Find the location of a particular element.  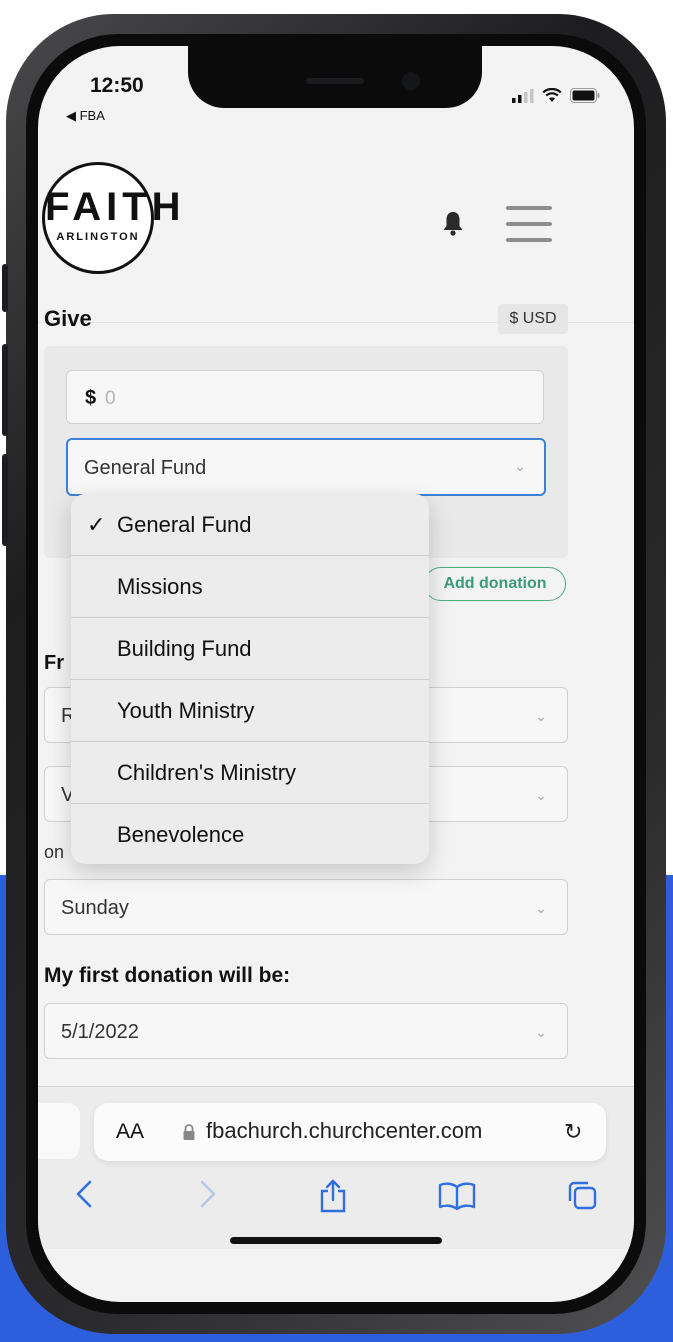

status-icons is located at coordinates (556, 95).